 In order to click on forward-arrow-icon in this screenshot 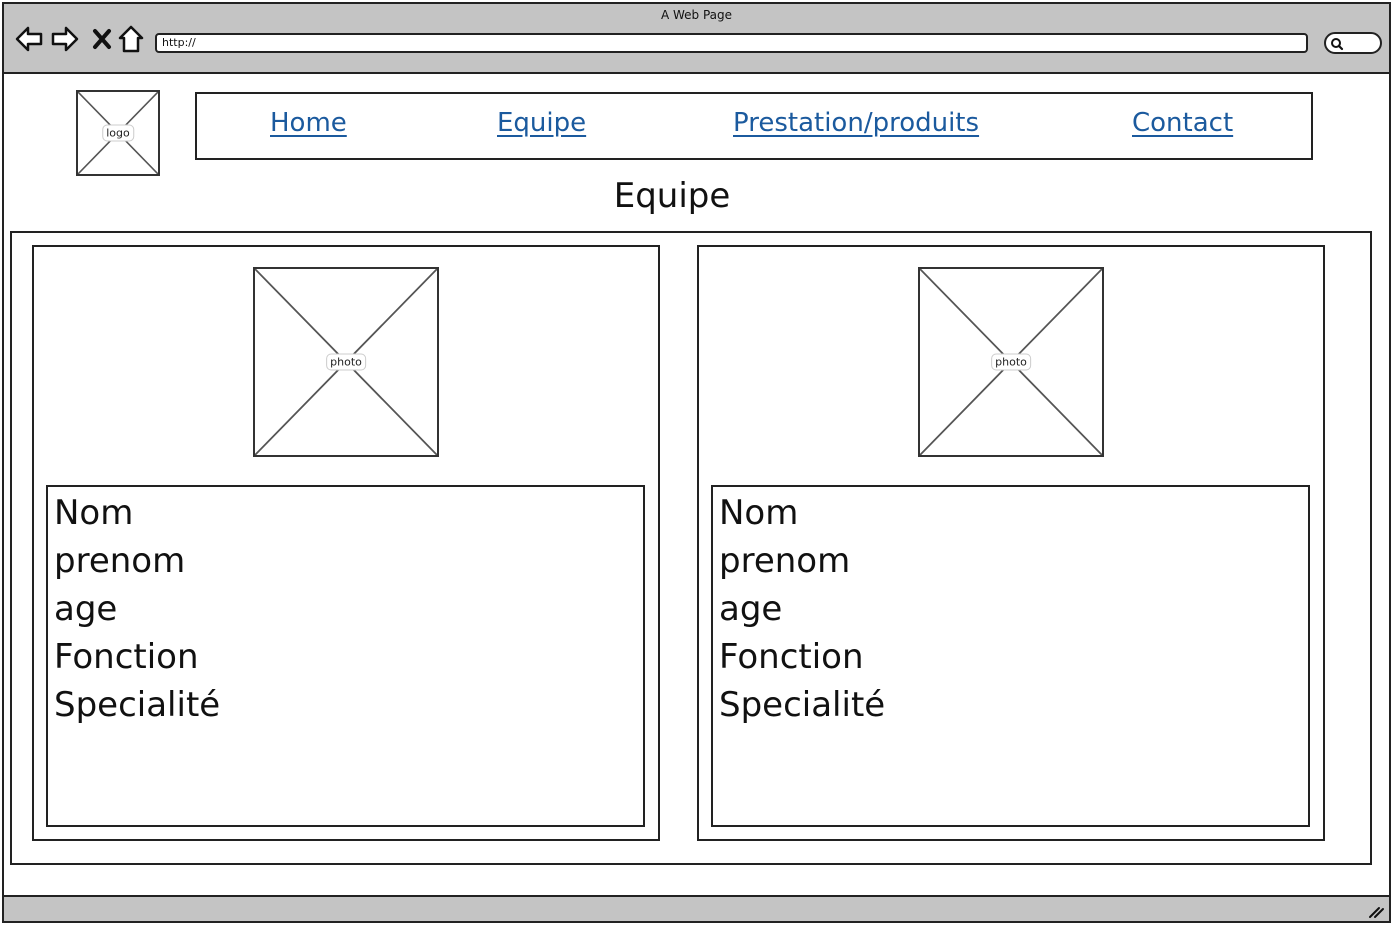, I will do `click(65, 39)`.